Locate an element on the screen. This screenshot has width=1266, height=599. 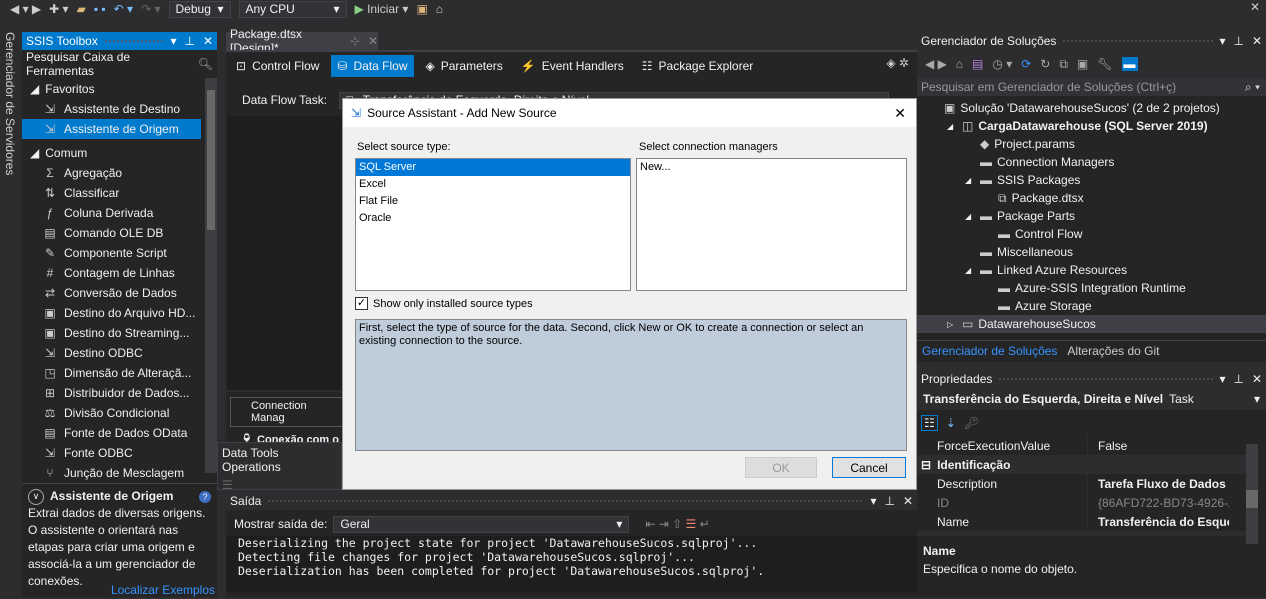
tab-control-flow: ⊡ Control Flow is located at coordinates (277, 66).